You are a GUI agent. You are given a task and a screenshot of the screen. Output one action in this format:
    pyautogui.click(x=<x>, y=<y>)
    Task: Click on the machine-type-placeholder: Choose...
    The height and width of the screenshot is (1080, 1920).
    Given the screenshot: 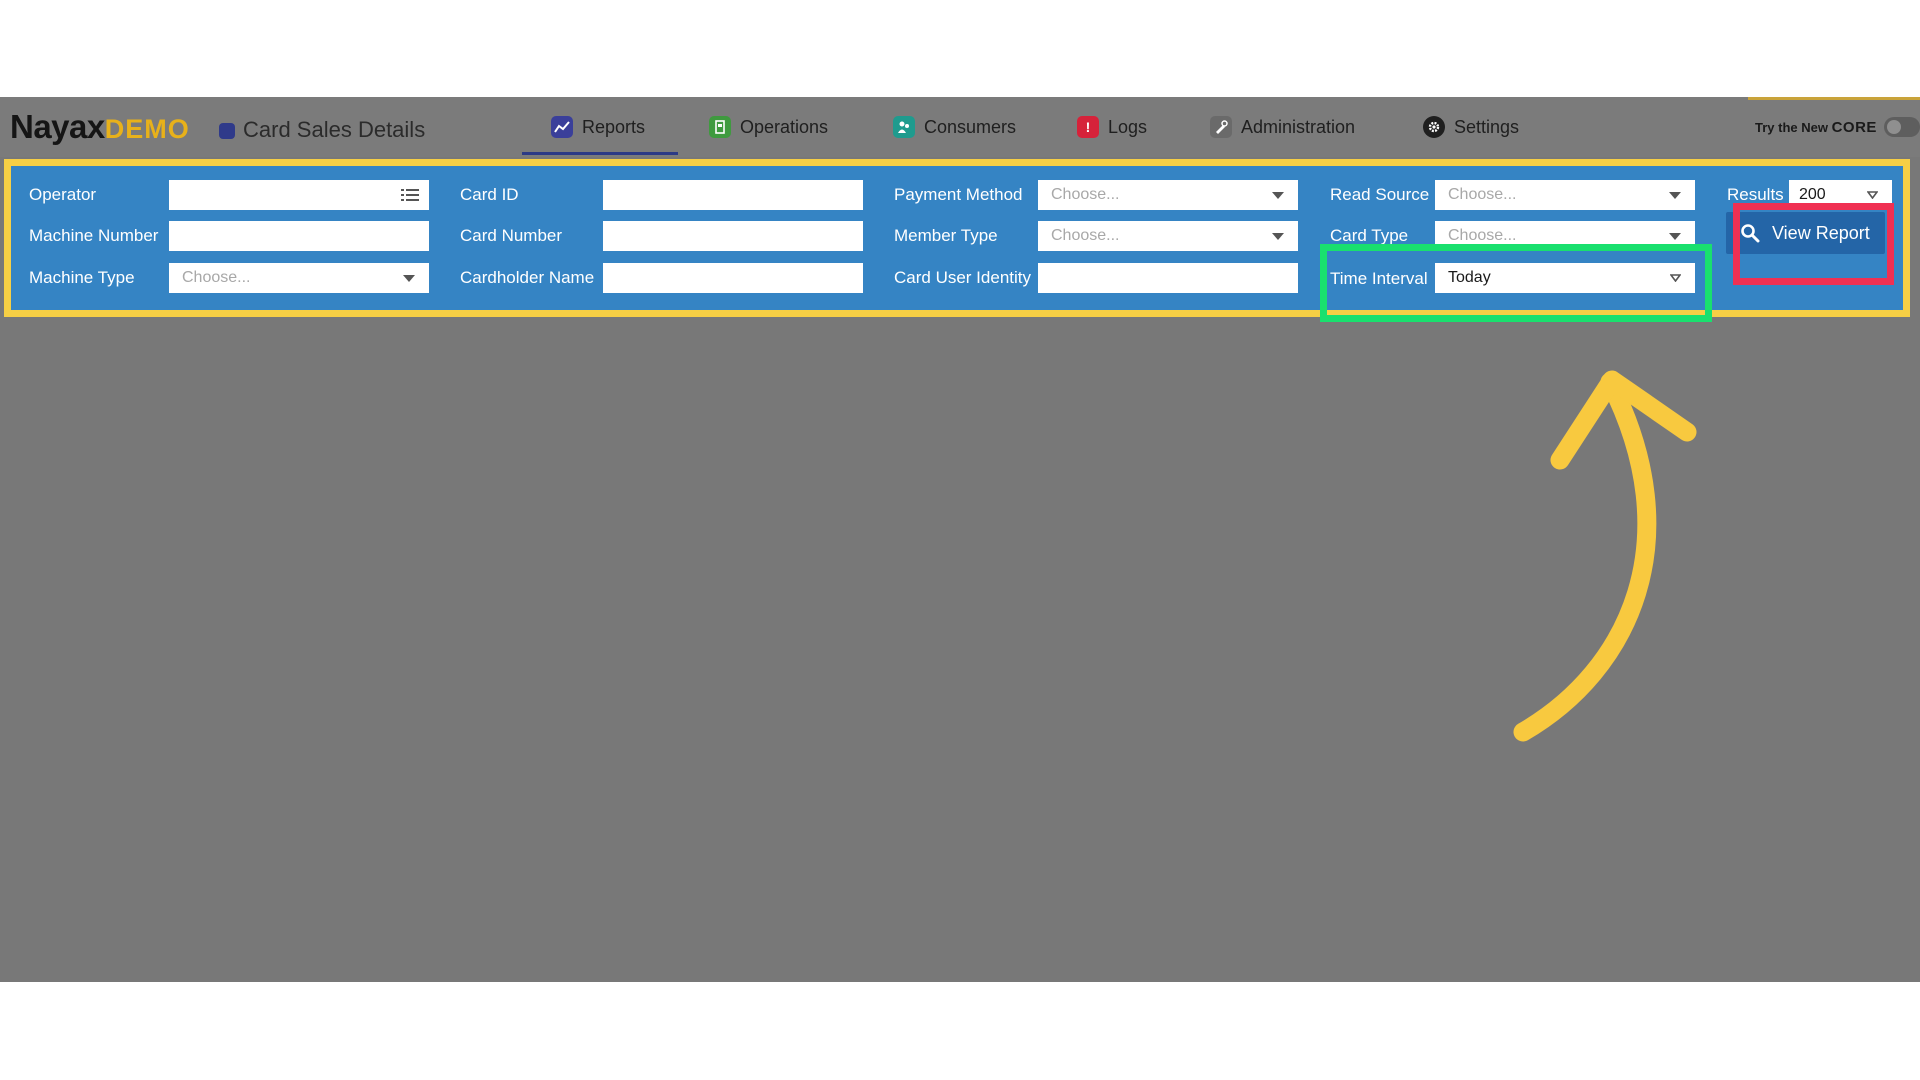 What is the action you would take?
    pyautogui.click(x=216, y=277)
    